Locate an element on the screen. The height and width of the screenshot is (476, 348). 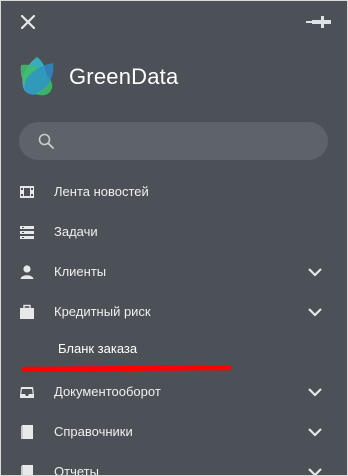
briefcase-icon is located at coordinates (27, 312).